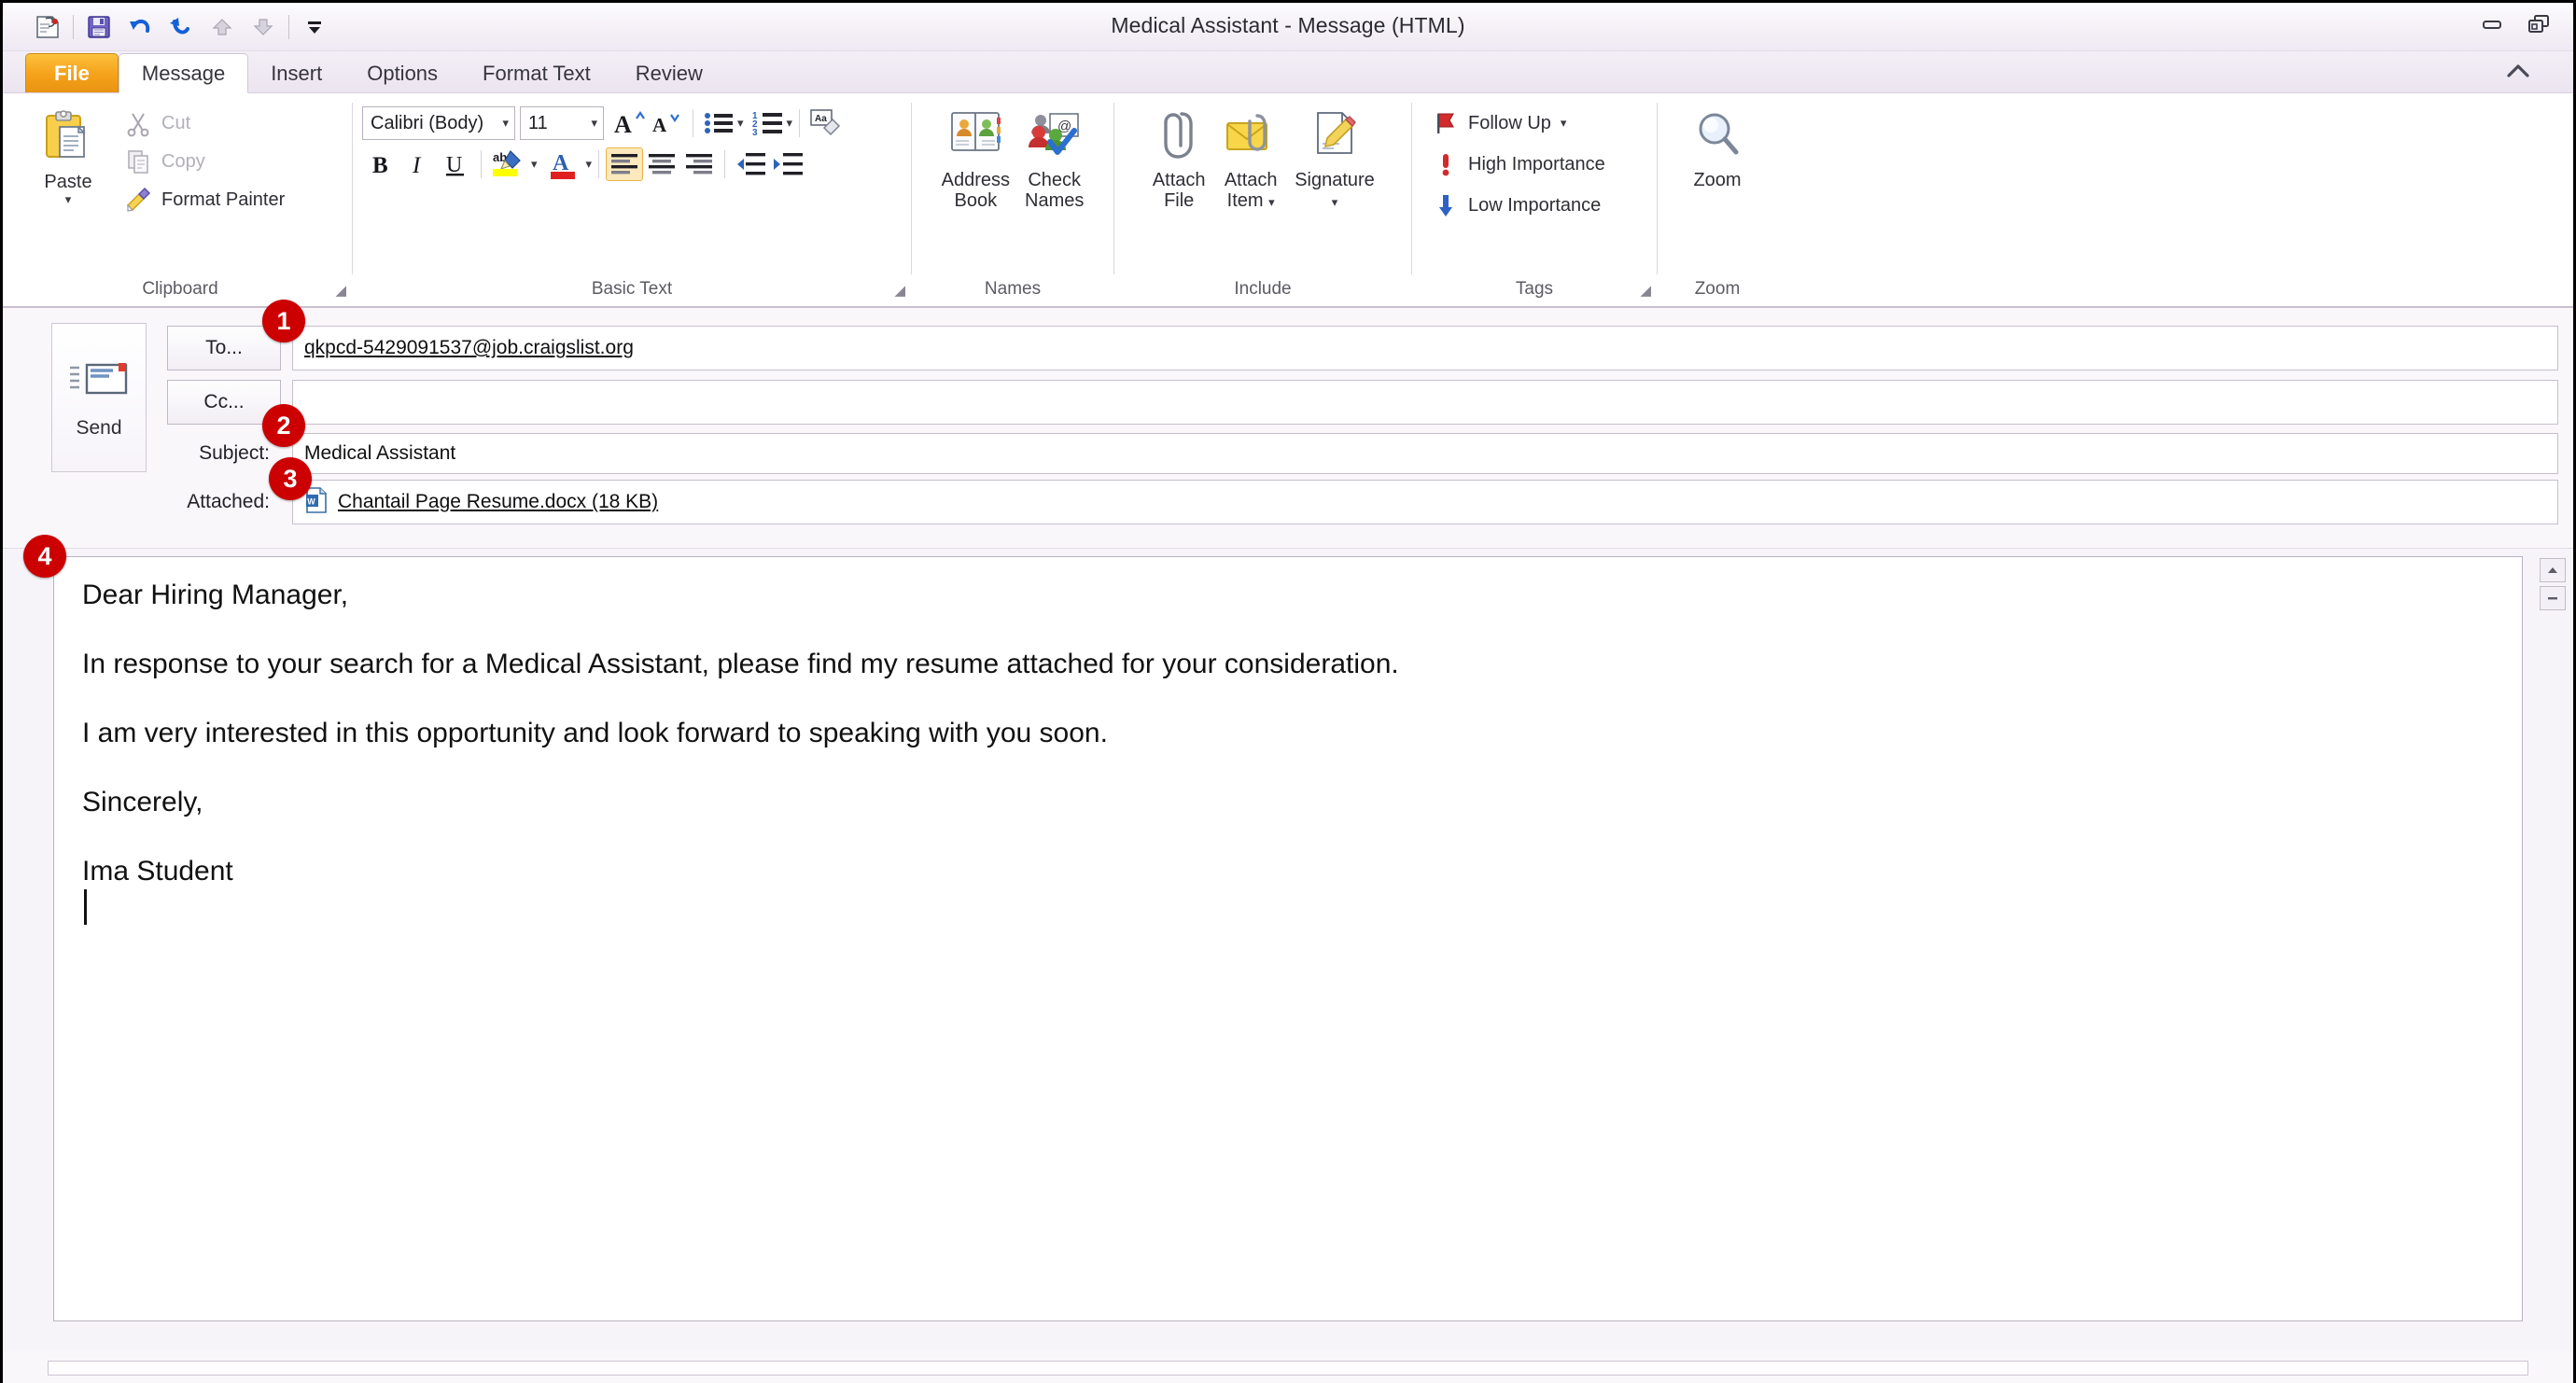  Describe the element at coordinates (1425, 403) in the screenshot. I see `cc-input` at that location.